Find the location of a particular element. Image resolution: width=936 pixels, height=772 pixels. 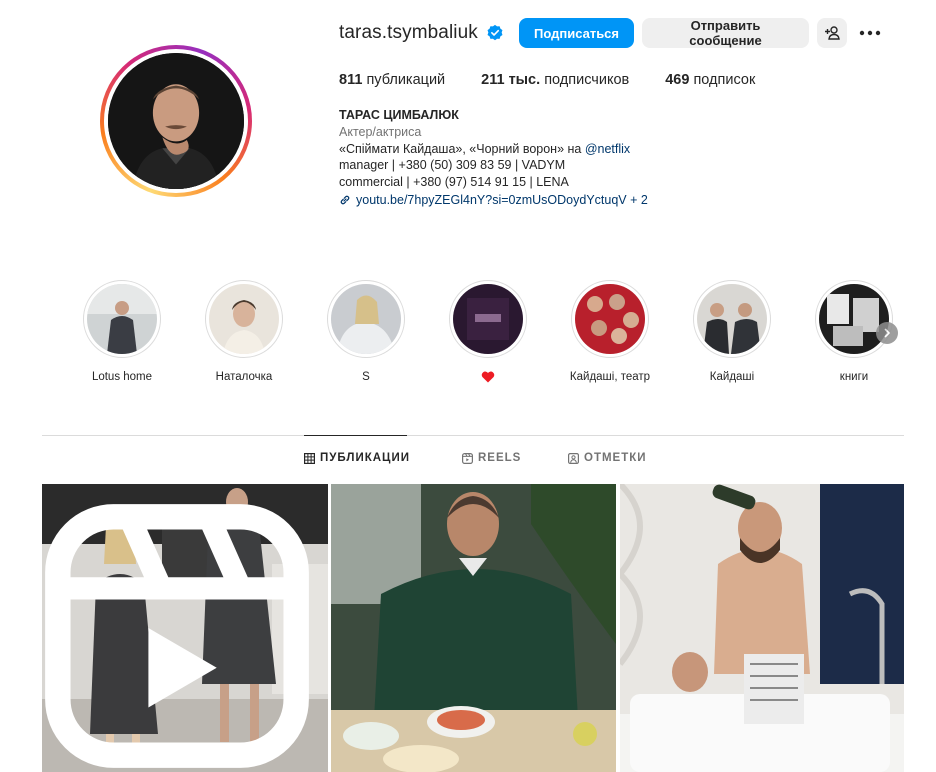

highlight-lotus-home: Lotus home is located at coordinates (122, 333).